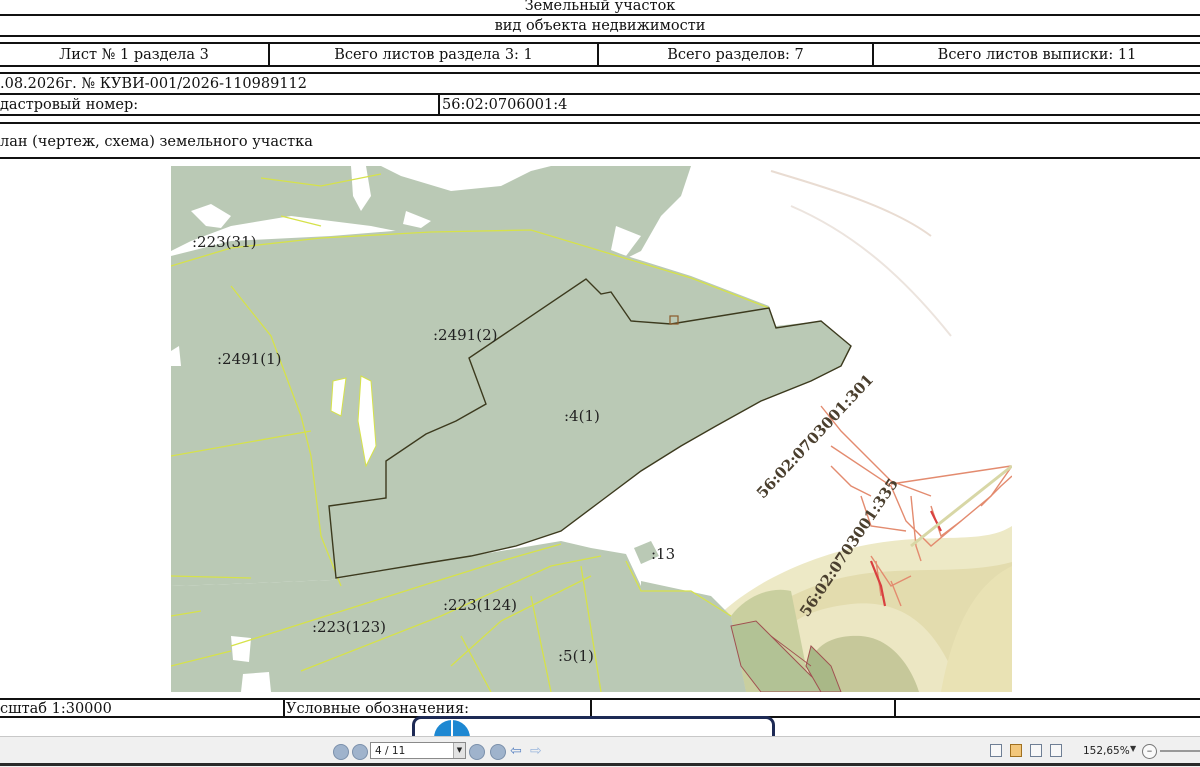  I want to click on parcel-label: :4(1), so click(582, 416).